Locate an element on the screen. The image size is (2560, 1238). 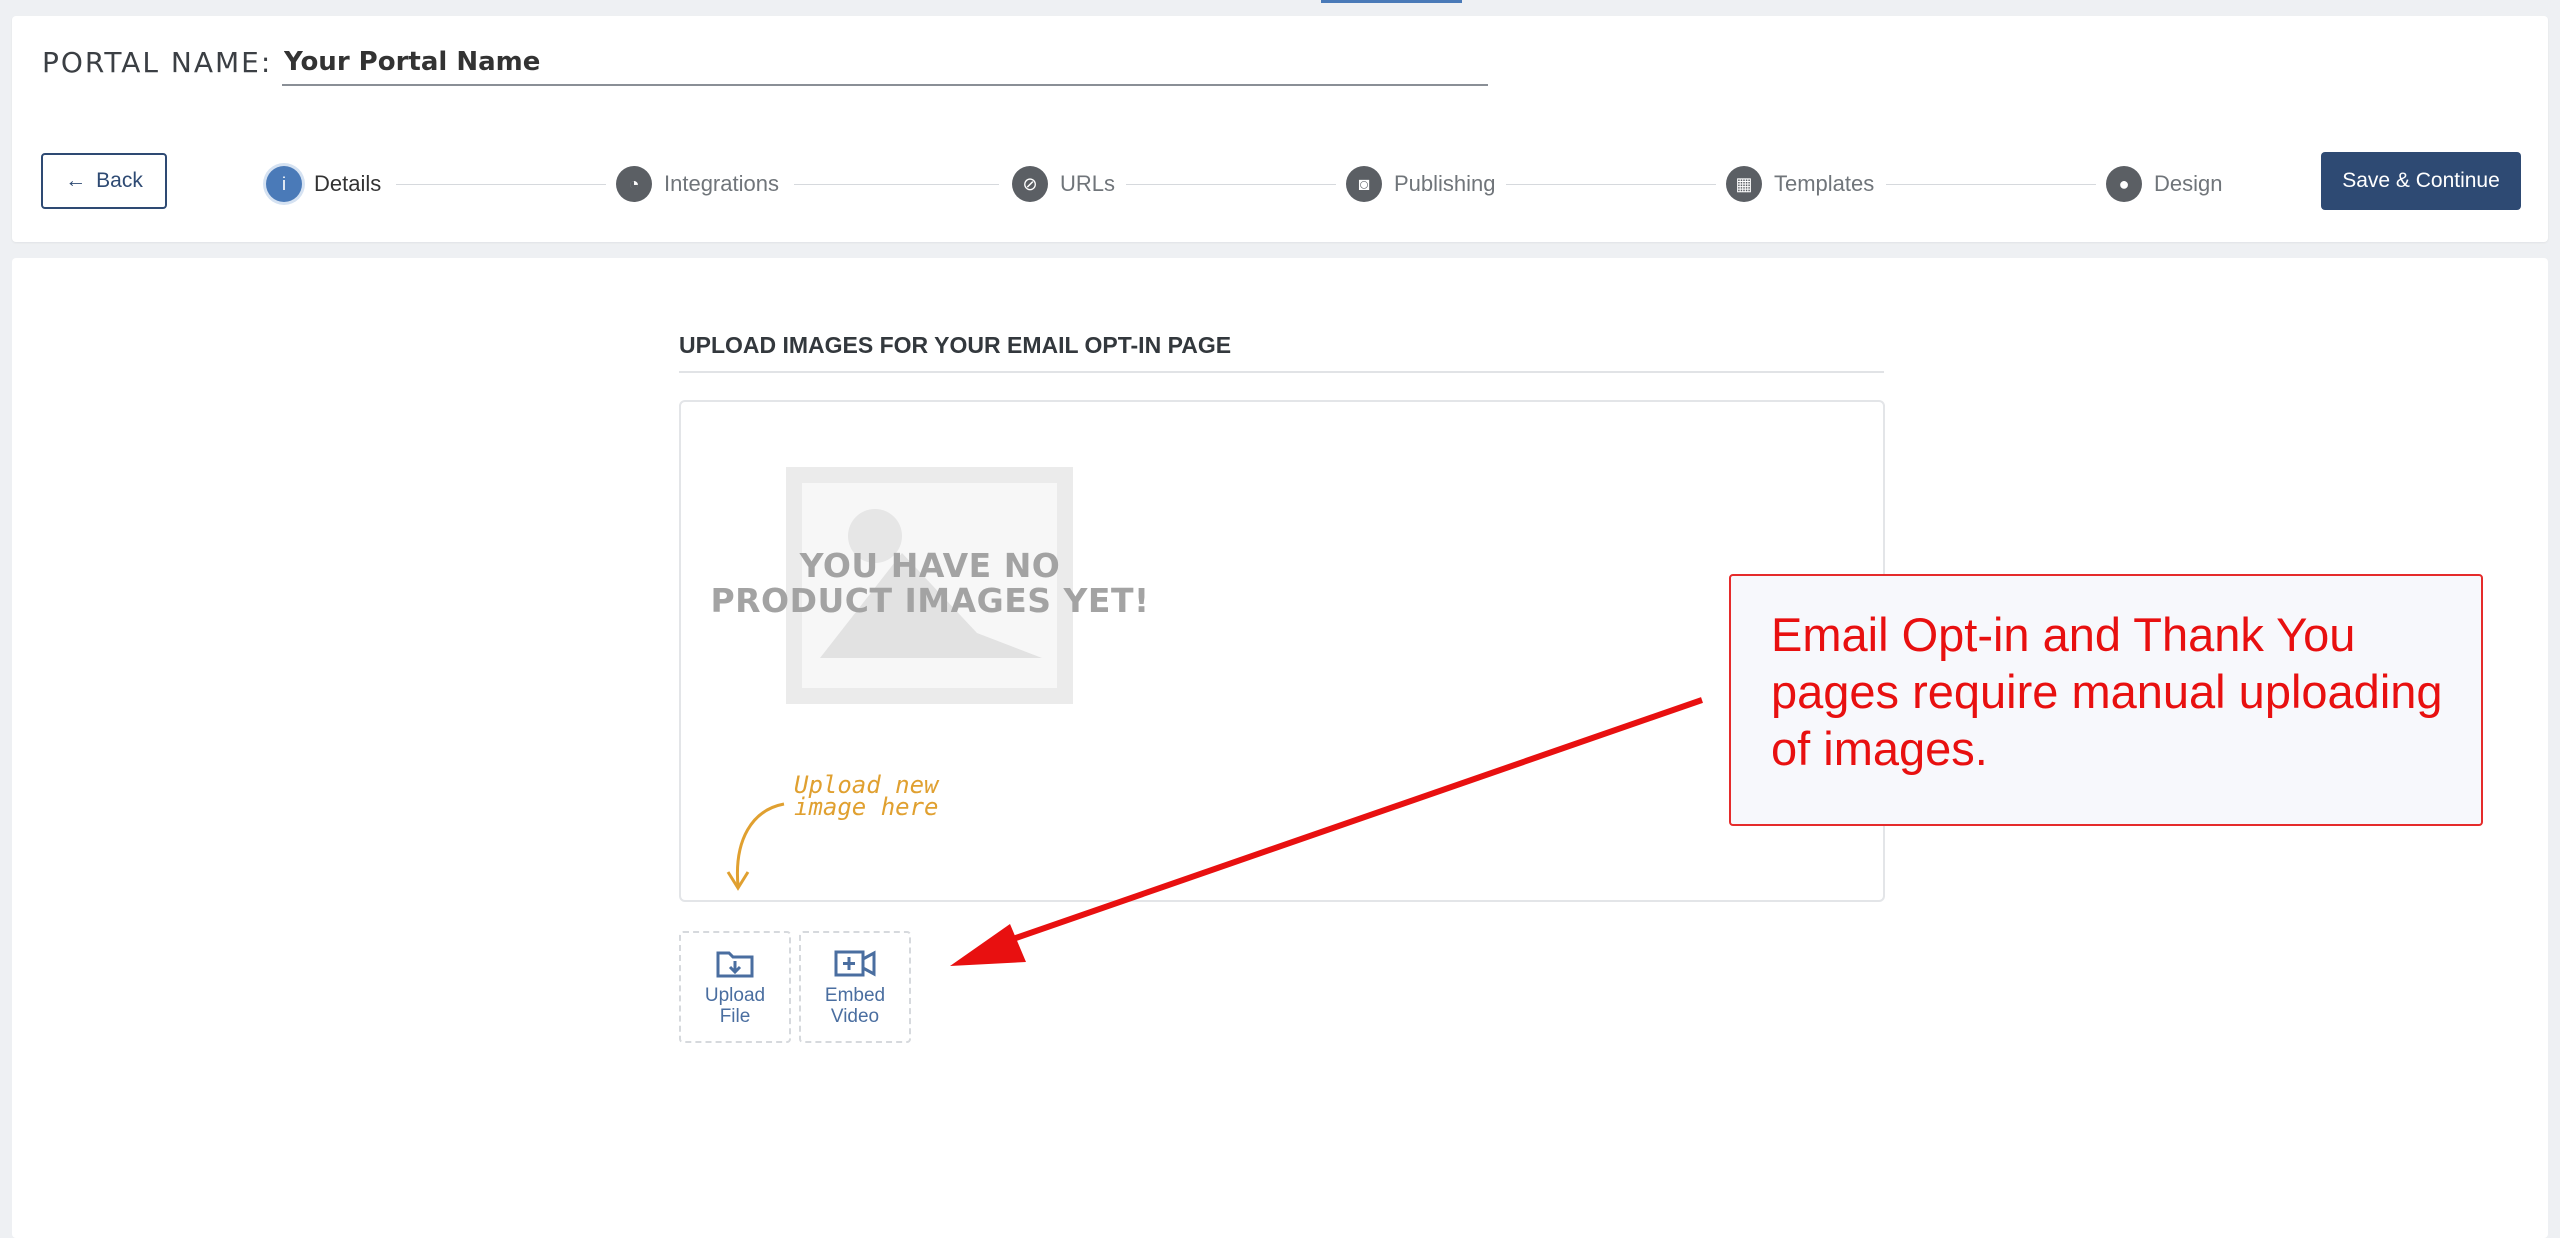
pie-chart-icon: ◔ is located at coordinates (634, 184).